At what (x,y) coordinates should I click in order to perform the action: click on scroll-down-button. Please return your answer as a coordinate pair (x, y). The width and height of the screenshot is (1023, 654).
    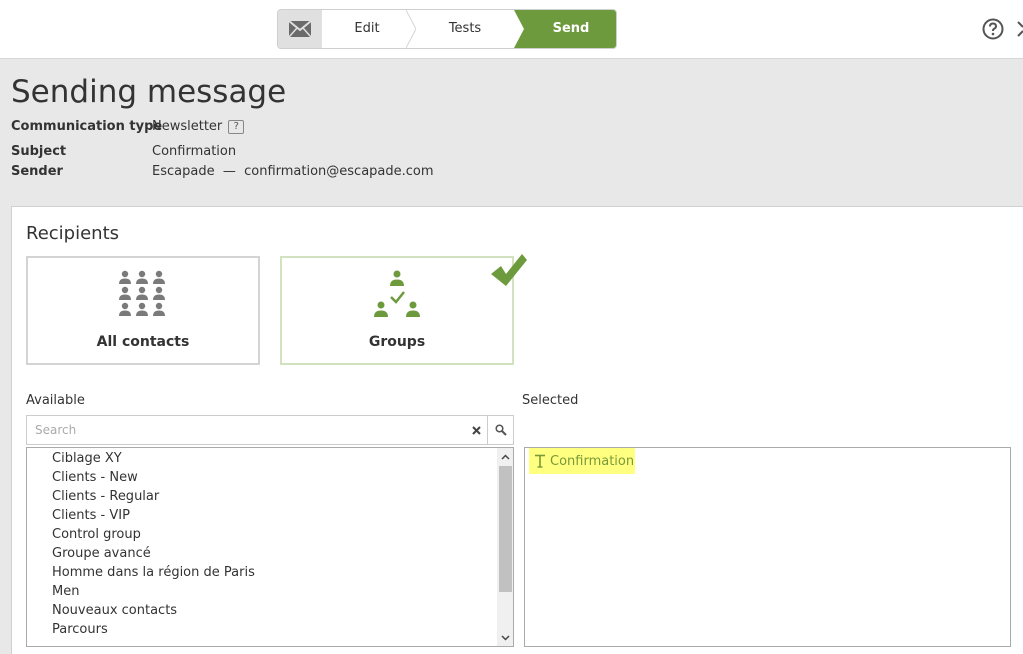
    Looking at the image, I should click on (505, 637).